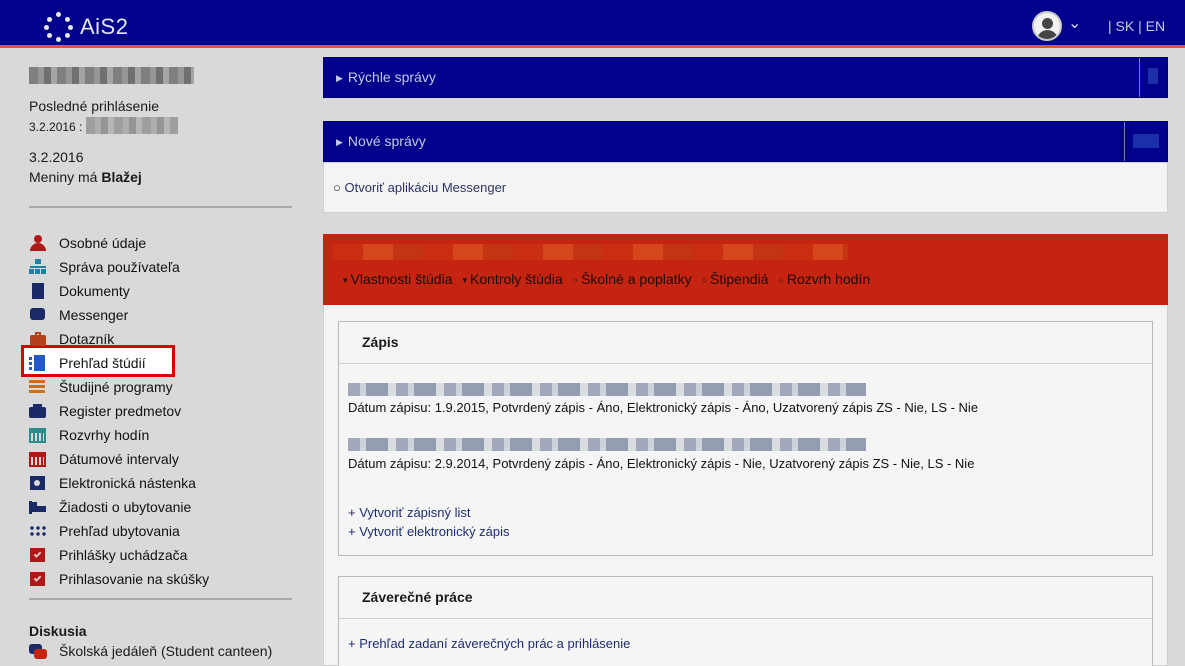  Describe the element at coordinates (38, 435) in the screenshot. I see `calendar-icon` at that location.